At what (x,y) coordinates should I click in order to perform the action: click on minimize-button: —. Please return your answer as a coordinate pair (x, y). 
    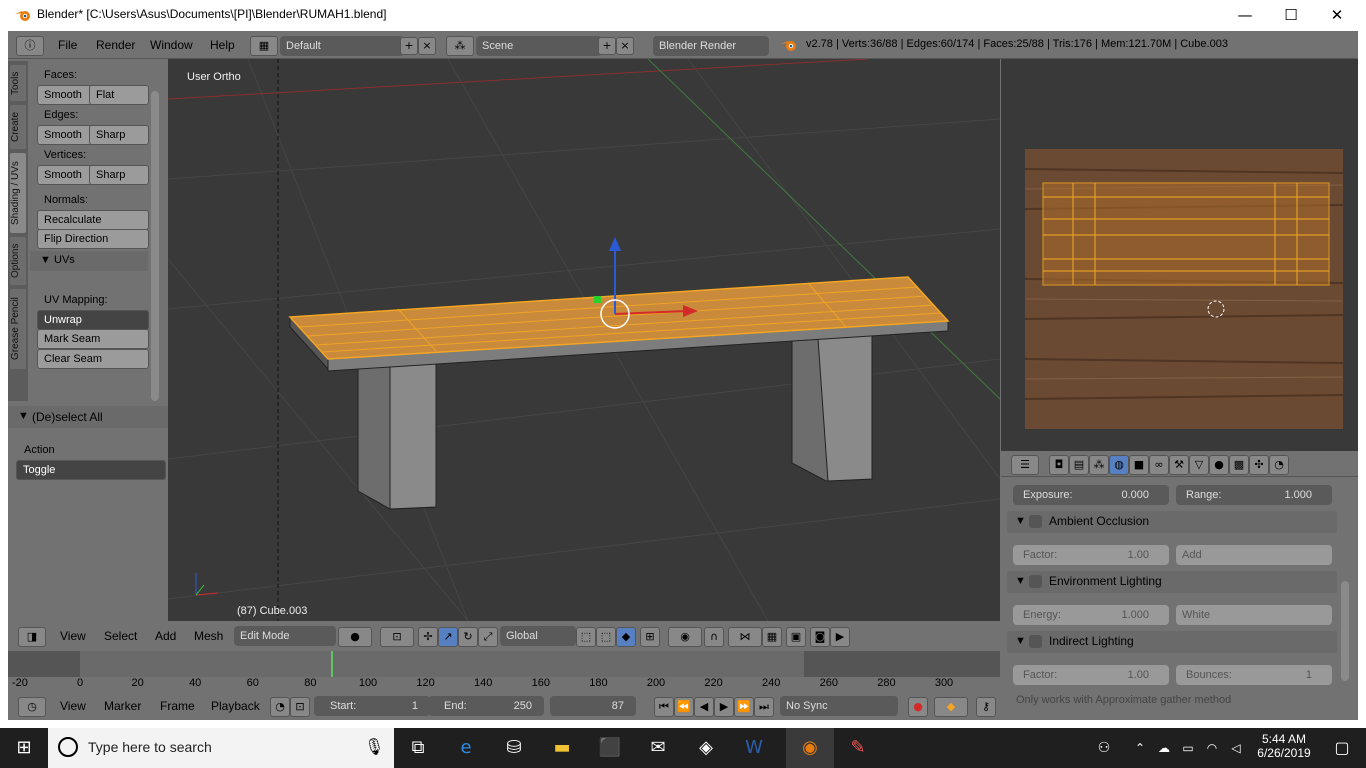
    Looking at the image, I should click on (1245, 15).